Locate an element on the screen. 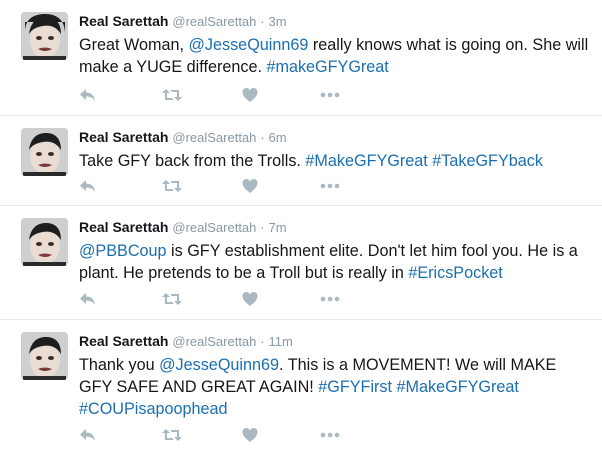 The width and height of the screenshot is (602, 457). hashtag-link: #COUPisapoophead is located at coordinates (153, 409).